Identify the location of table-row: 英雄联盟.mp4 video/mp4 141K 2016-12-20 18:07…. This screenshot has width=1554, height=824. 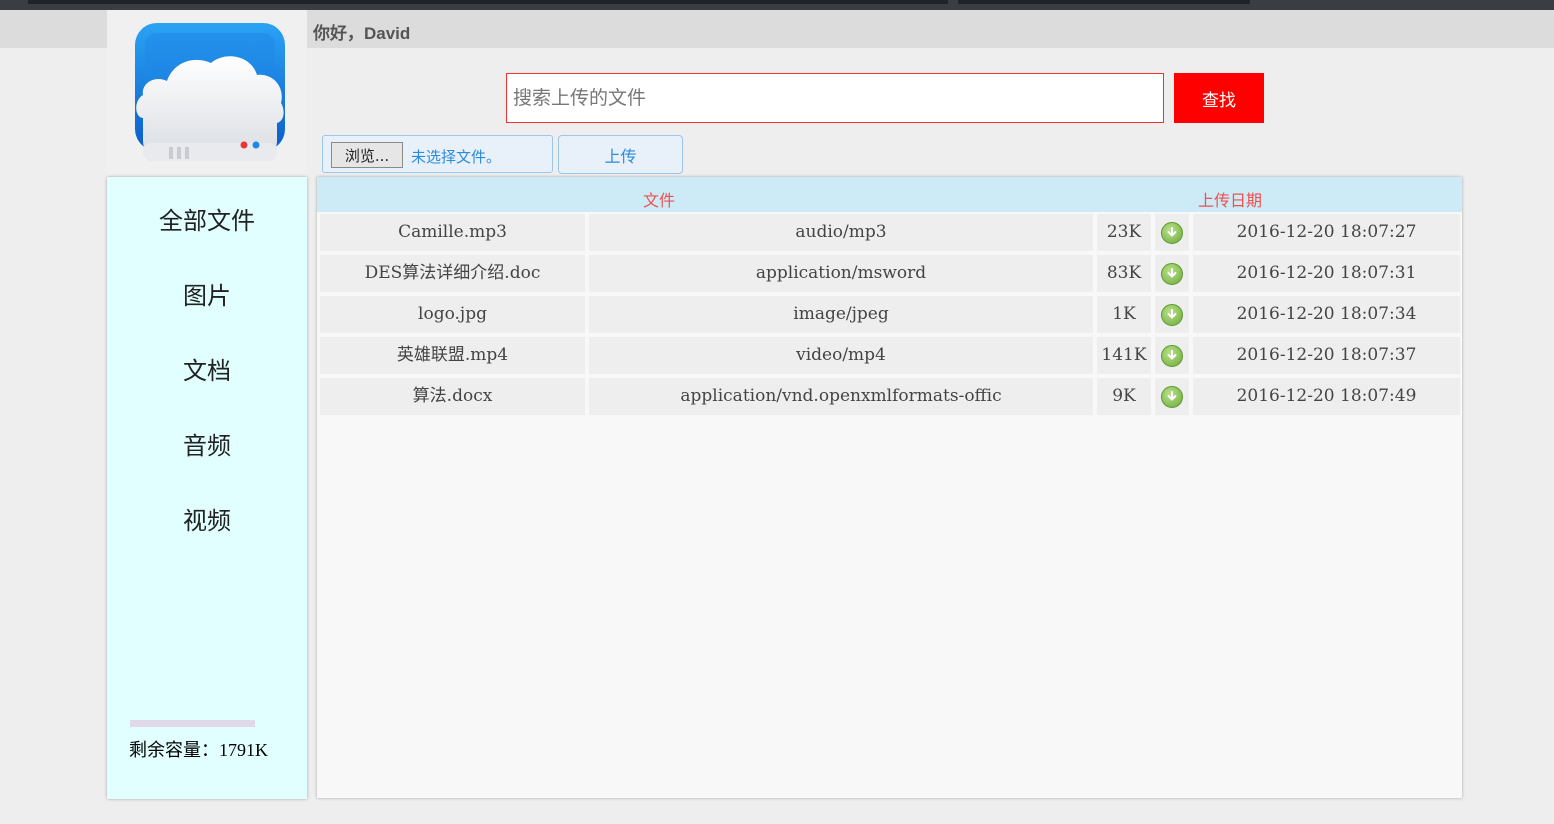
(889, 355).